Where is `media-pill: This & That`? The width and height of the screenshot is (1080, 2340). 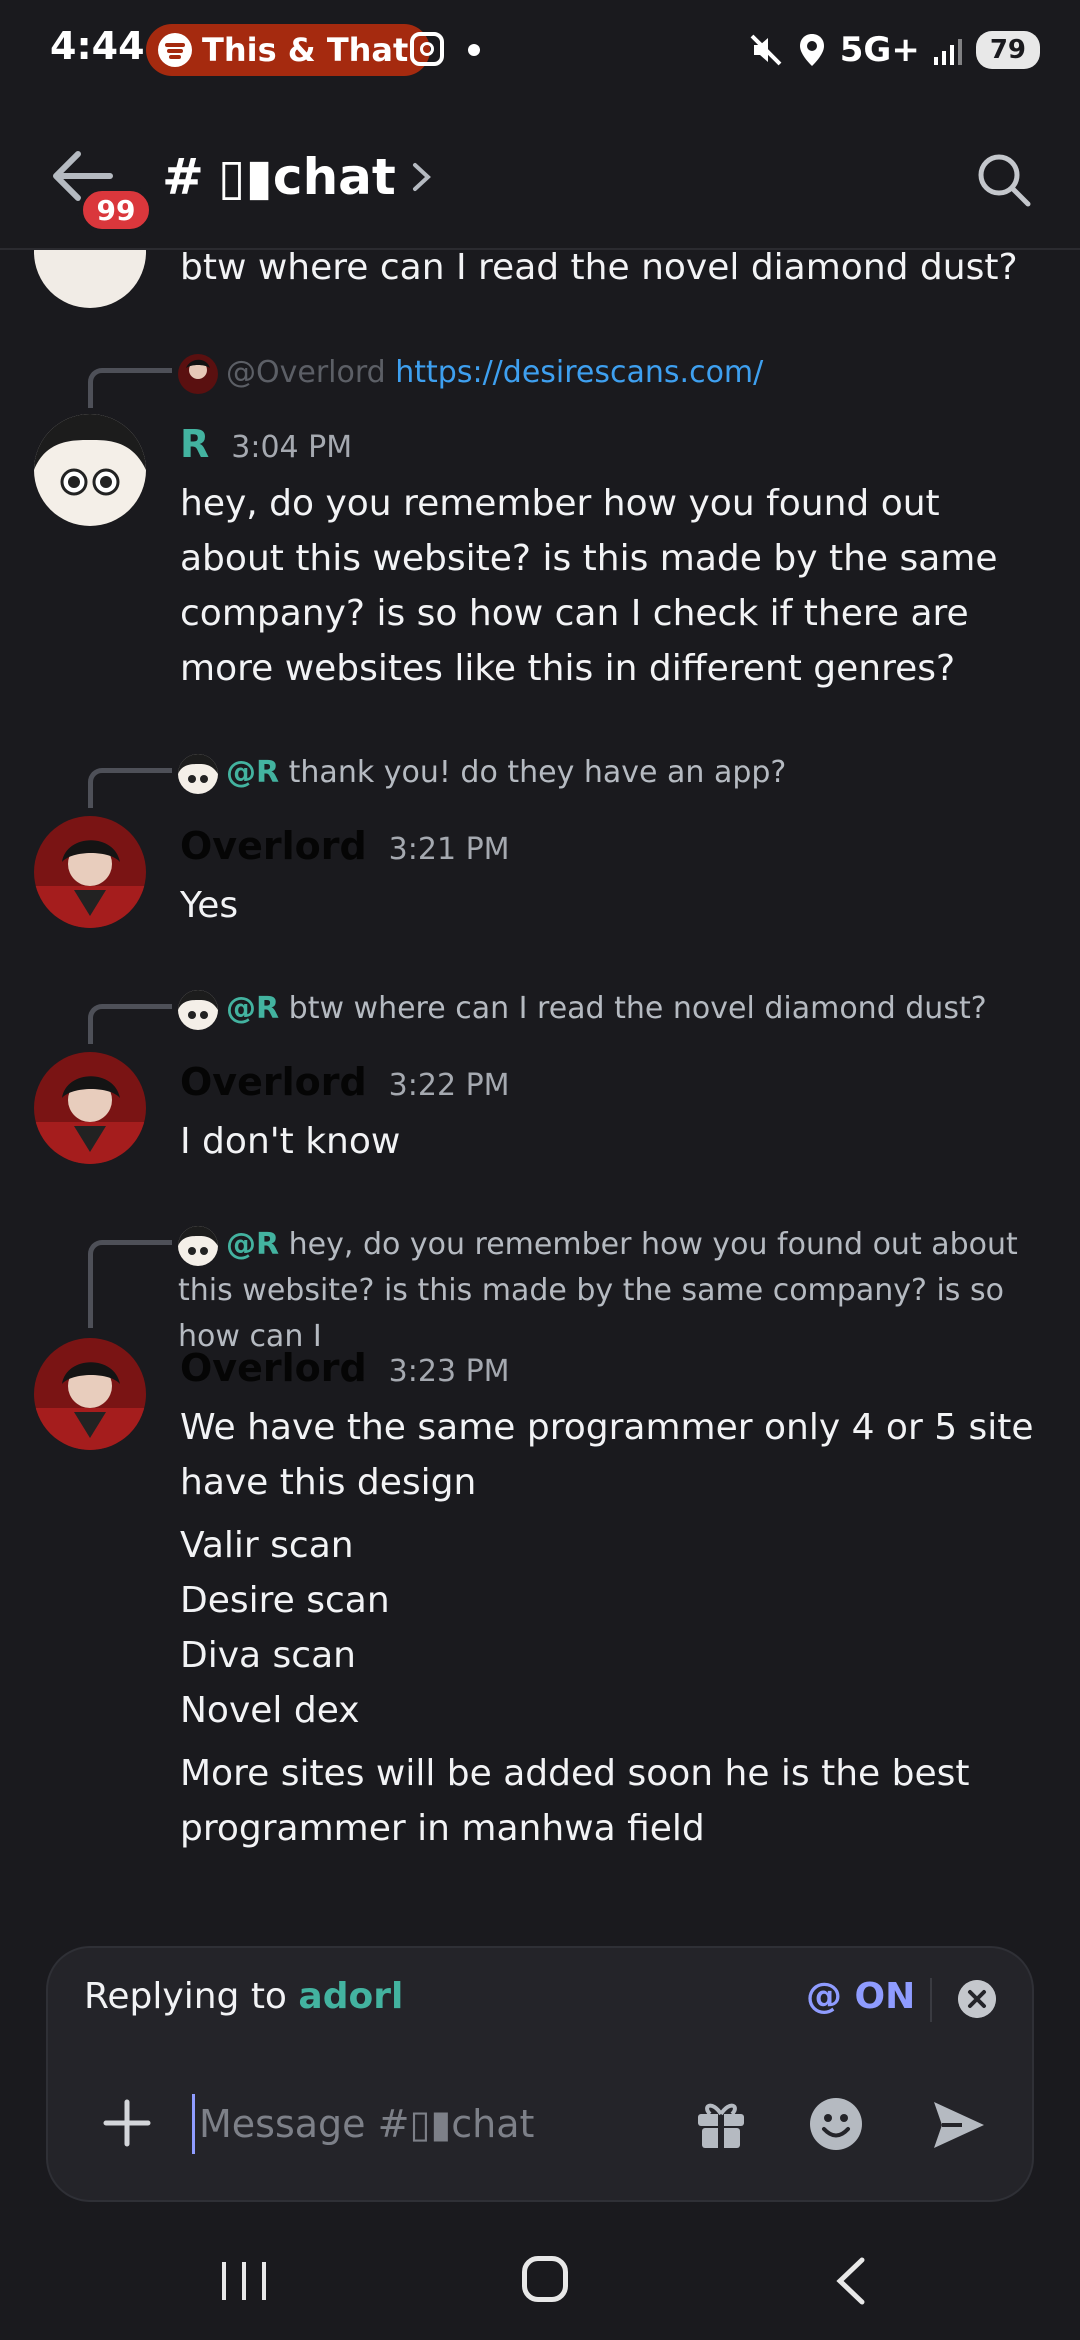
media-pill: This & That is located at coordinates (288, 50).